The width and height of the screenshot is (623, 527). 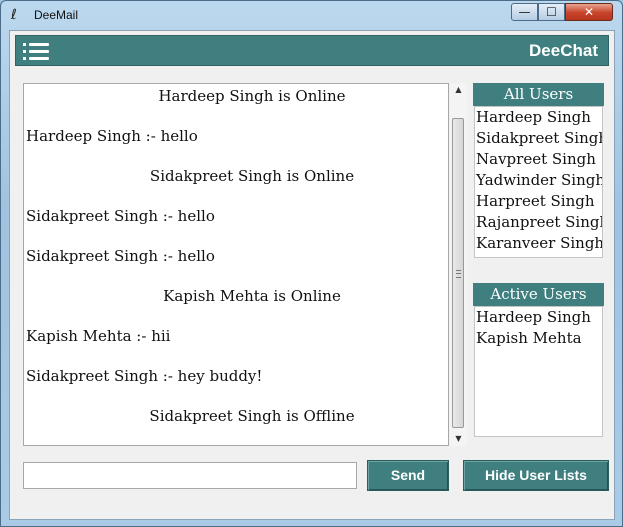 What do you see at coordinates (458, 90) in the screenshot?
I see `scroll-up-icon: ▲` at bounding box center [458, 90].